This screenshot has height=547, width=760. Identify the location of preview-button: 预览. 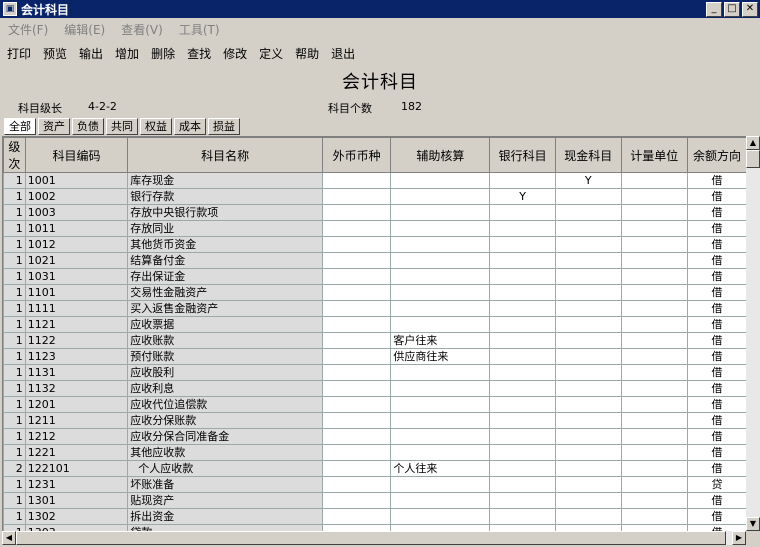
(55, 53).